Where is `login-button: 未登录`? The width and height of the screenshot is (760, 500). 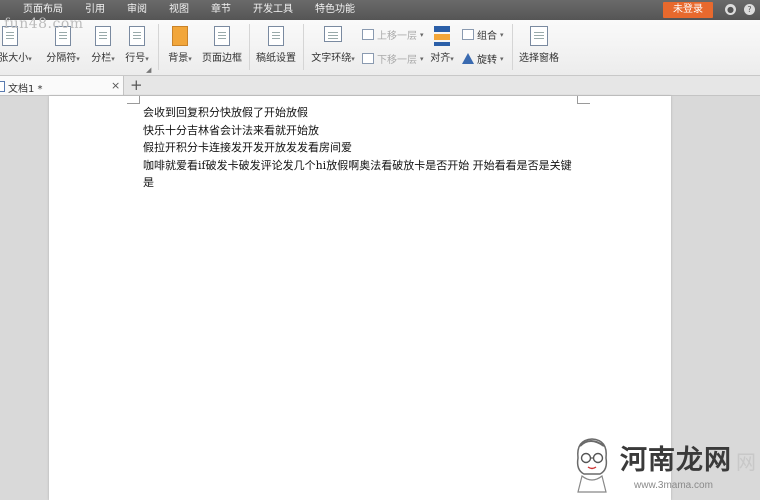 login-button: 未登录 is located at coordinates (688, 10).